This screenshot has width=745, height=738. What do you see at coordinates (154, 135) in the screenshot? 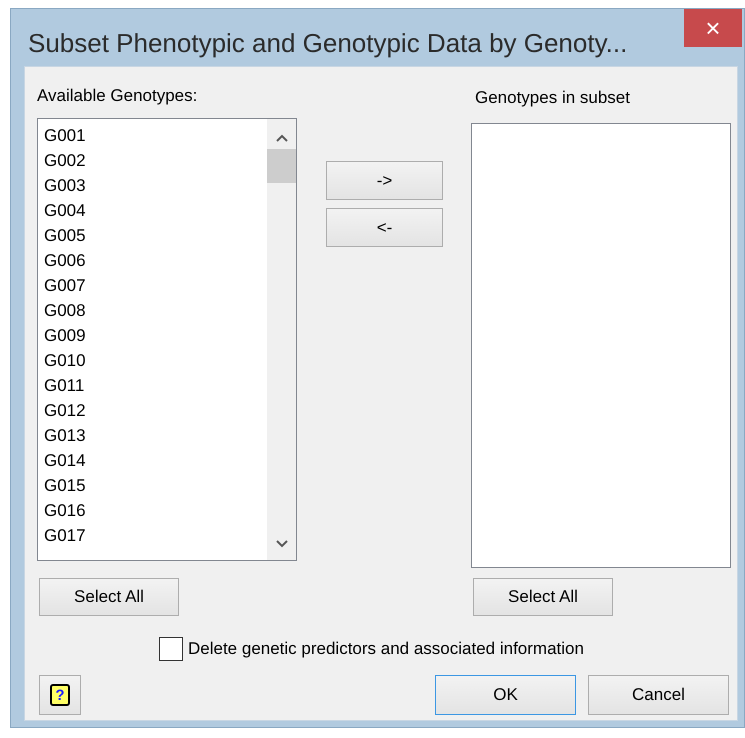
I see `list-item: G001` at bounding box center [154, 135].